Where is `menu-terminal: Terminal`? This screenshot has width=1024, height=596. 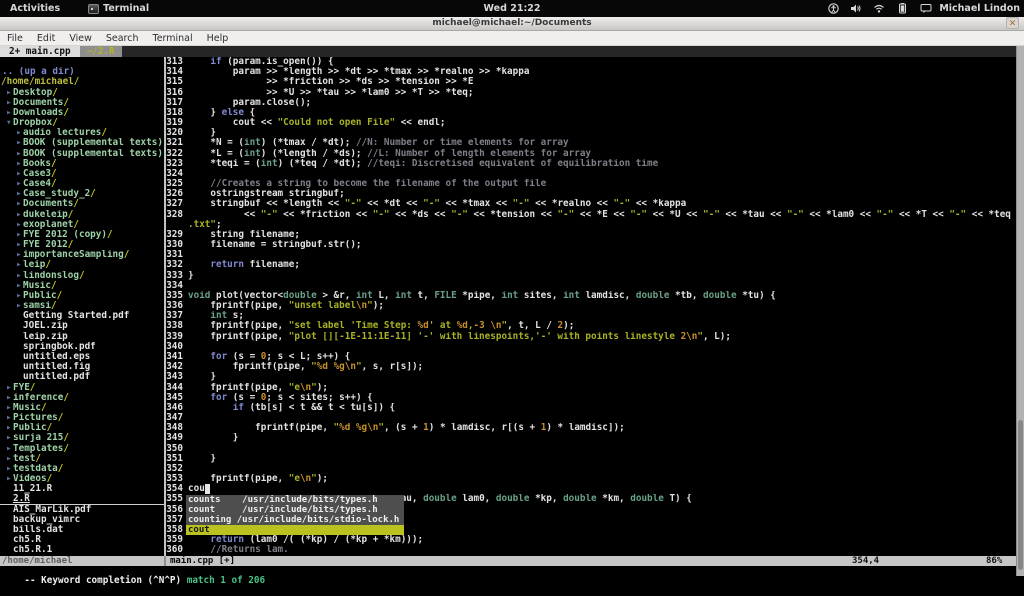
menu-terminal: Terminal is located at coordinates (173, 38).